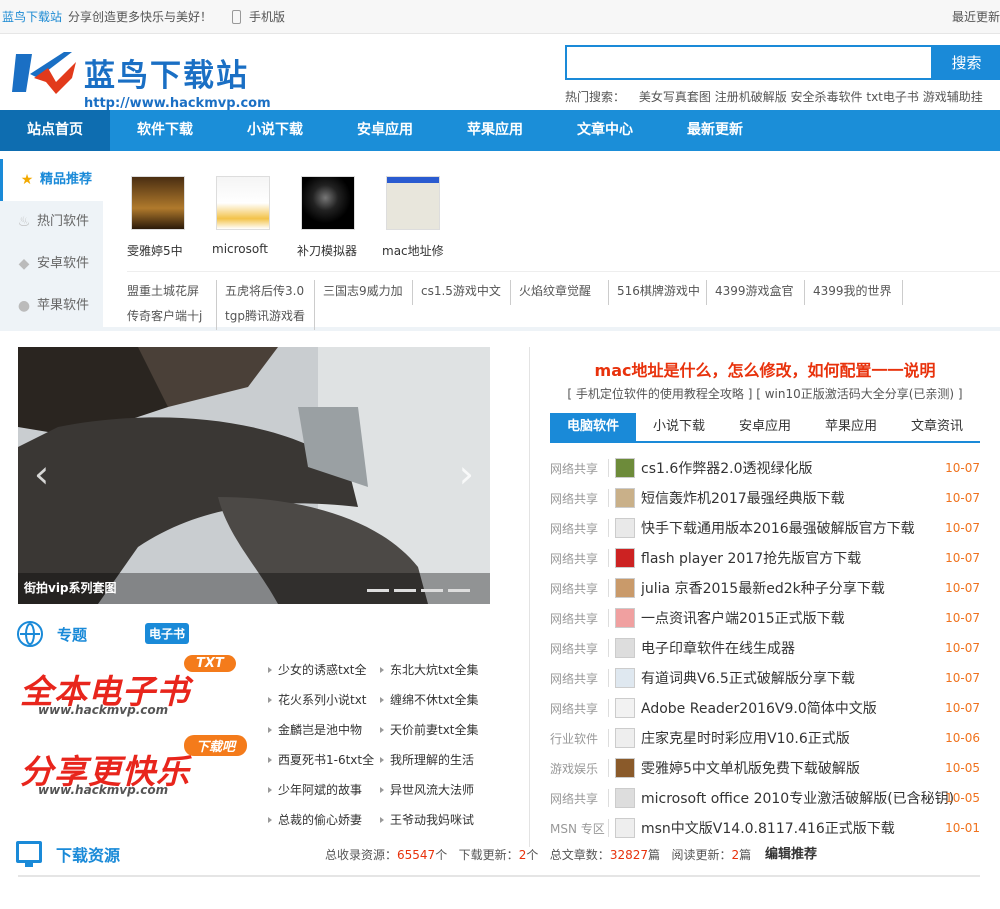 The height and width of the screenshot is (909, 1000). What do you see at coordinates (133, 686) in the screenshot?
I see `banner-full-ebook: 全本电子书 TXT www.hackmvp.com` at bounding box center [133, 686].